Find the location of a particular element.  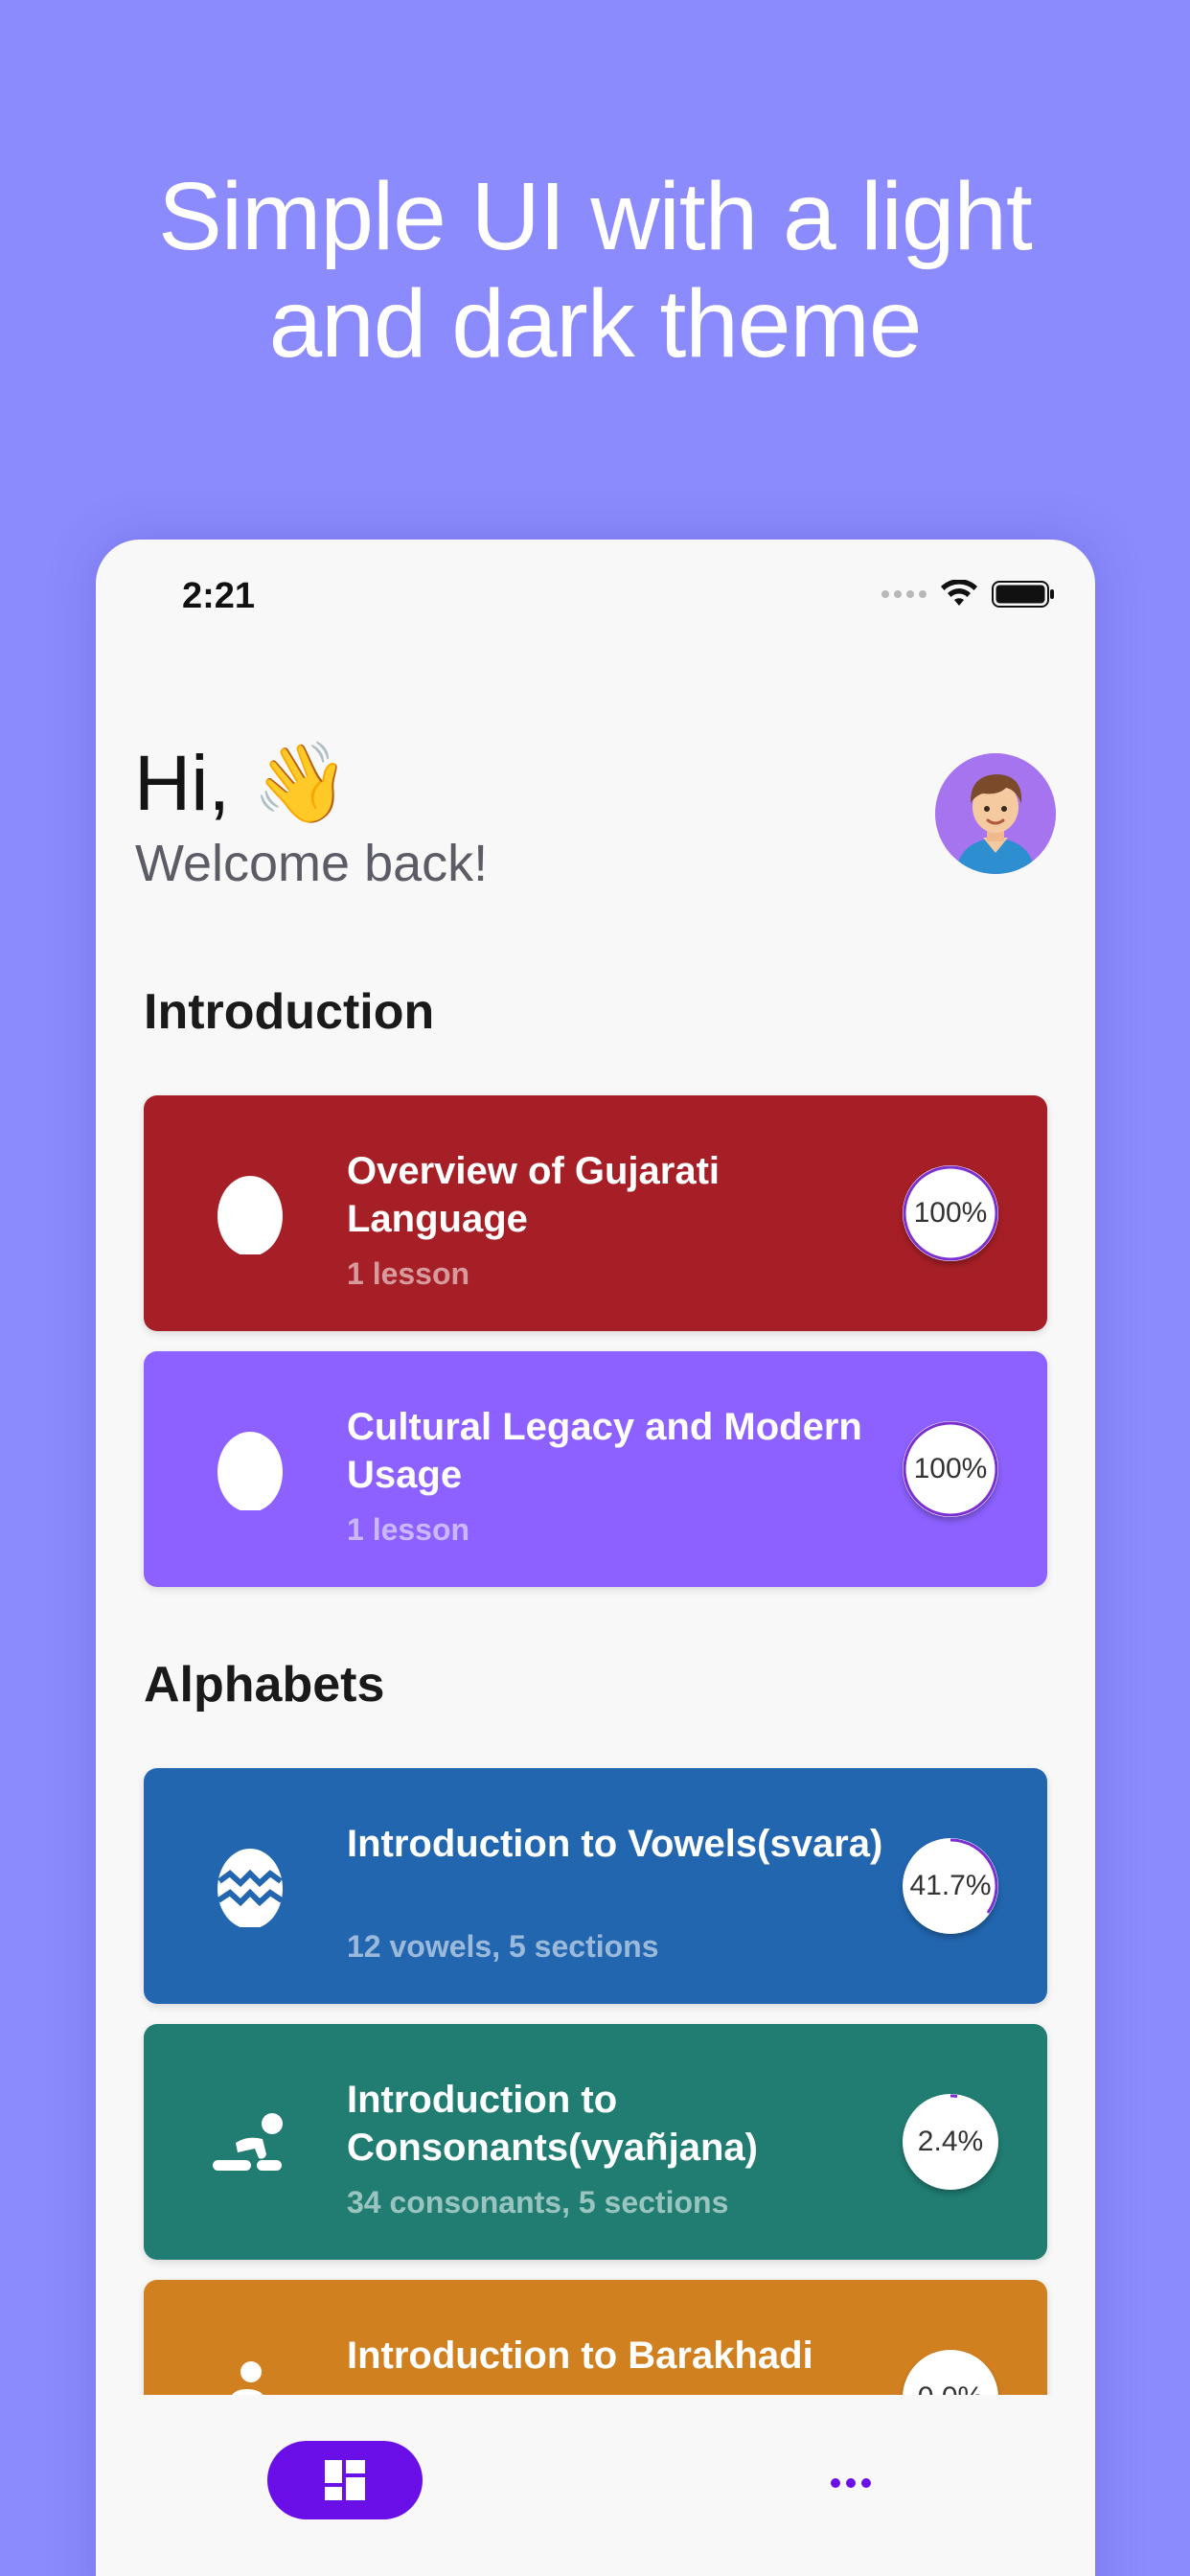

nav-more-button is located at coordinates (851, 2483).